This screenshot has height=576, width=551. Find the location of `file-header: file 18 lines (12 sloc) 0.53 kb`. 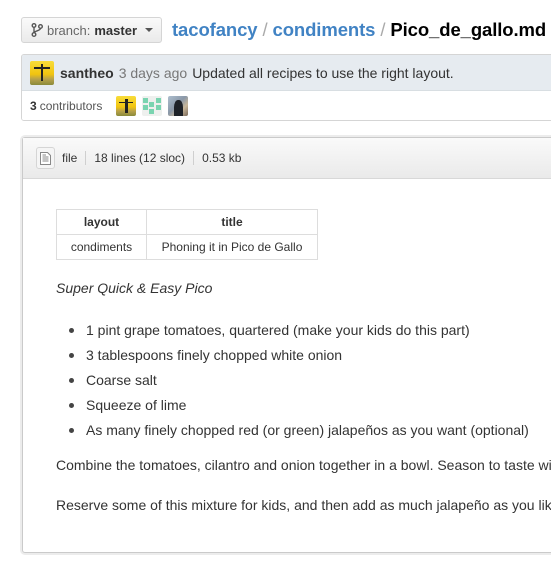

file-header: file 18 lines (12 sloc) 0.53 kb is located at coordinates (287, 158).